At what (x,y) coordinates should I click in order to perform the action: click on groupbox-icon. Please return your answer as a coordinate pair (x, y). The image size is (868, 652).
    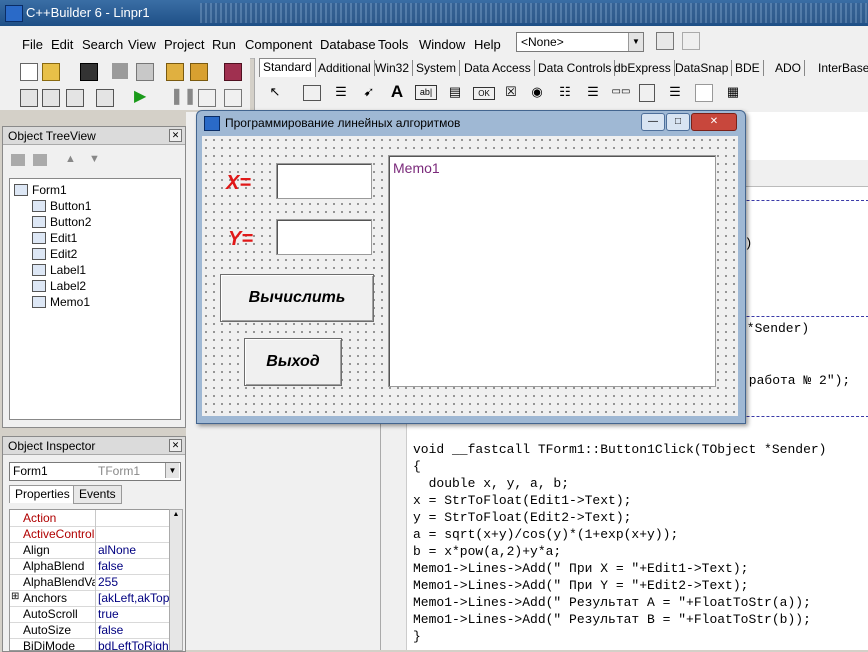
    Looking at the image, I should click on (647, 93).